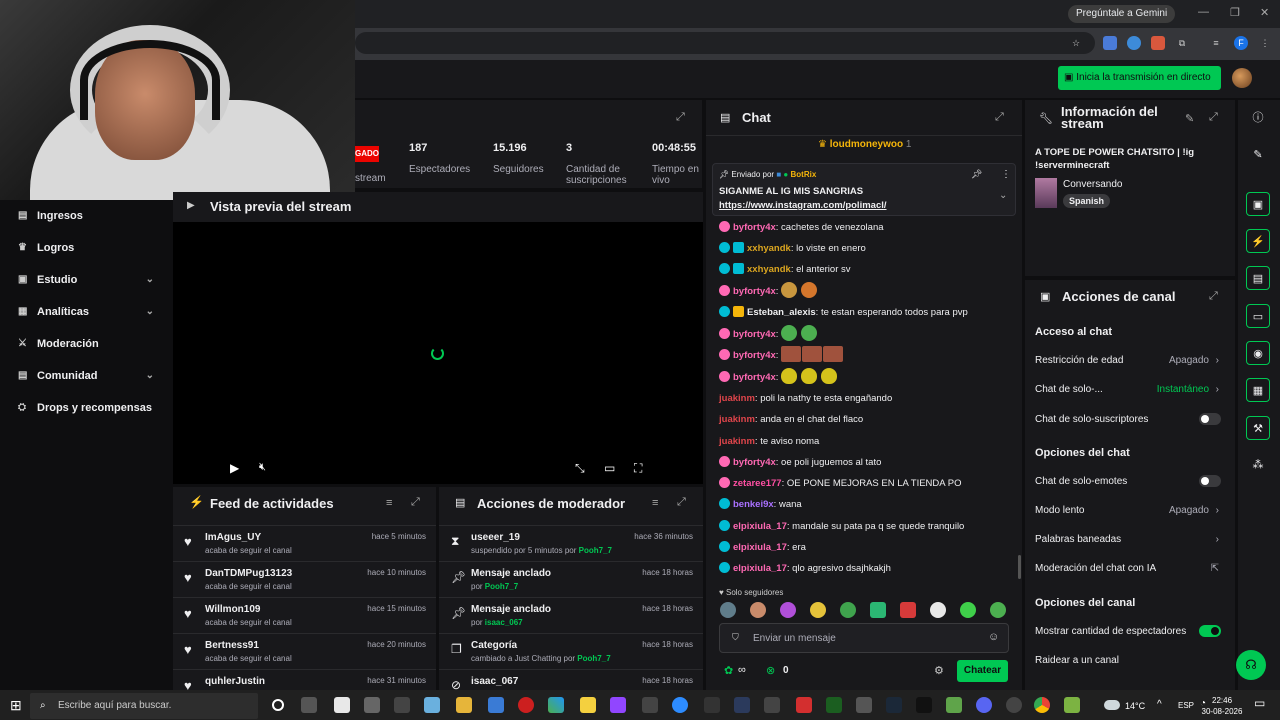  Describe the element at coordinates (781, 312) in the screenshot. I see `chat-user: Esteban_alexis` at that location.